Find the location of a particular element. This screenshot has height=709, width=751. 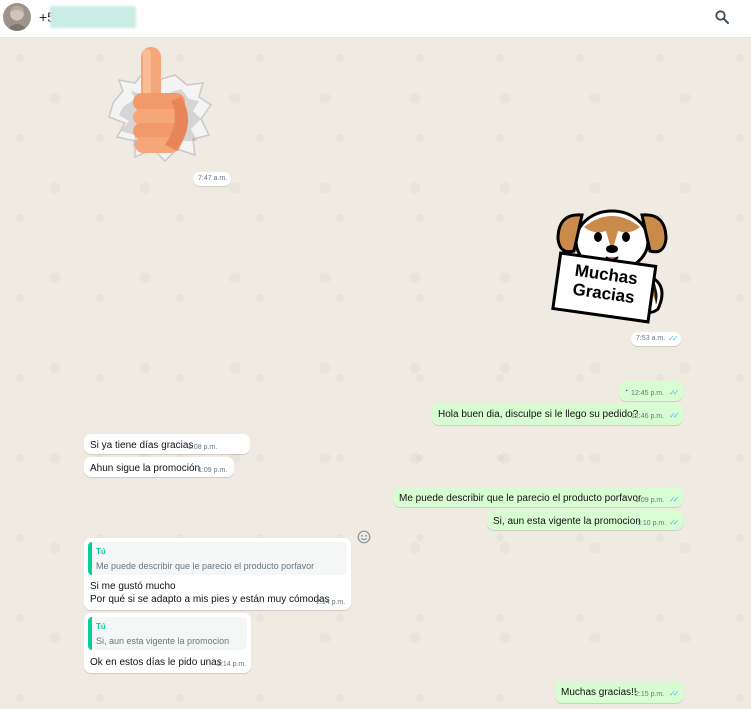

outgoing-message: · 12:45 p.m. ✓✓ is located at coordinates (651, 391).